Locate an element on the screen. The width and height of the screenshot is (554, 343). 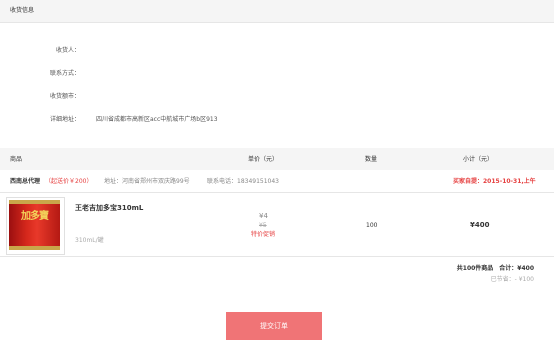
shop-min-order: （起送价￥200） is located at coordinates (69, 181).